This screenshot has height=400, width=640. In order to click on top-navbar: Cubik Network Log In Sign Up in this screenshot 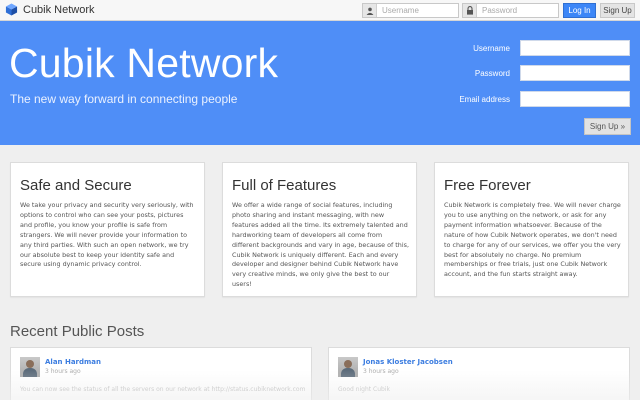, I will do `click(320, 10)`.